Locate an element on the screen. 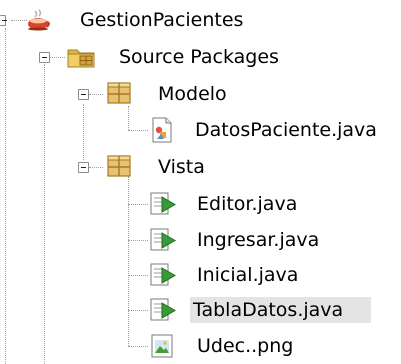  tree-node-file-datospaciente: DatosPaciente.java is located at coordinates (286, 130).